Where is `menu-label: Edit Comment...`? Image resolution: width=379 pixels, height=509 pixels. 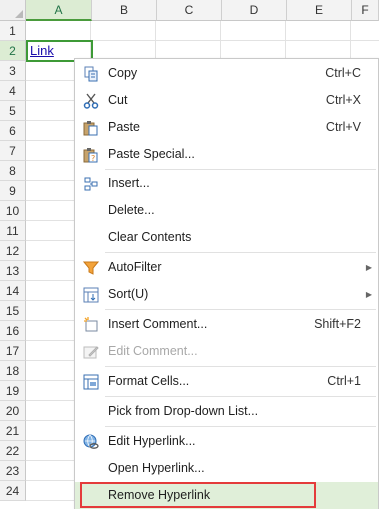 menu-label: Edit Comment... is located at coordinates (153, 351).